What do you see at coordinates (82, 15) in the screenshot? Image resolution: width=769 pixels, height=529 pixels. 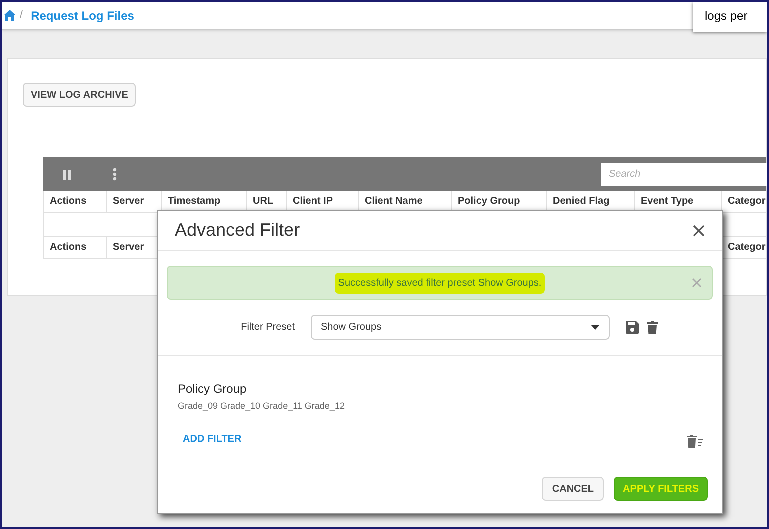 I see `breadcrumb-link: Request Log Files` at bounding box center [82, 15].